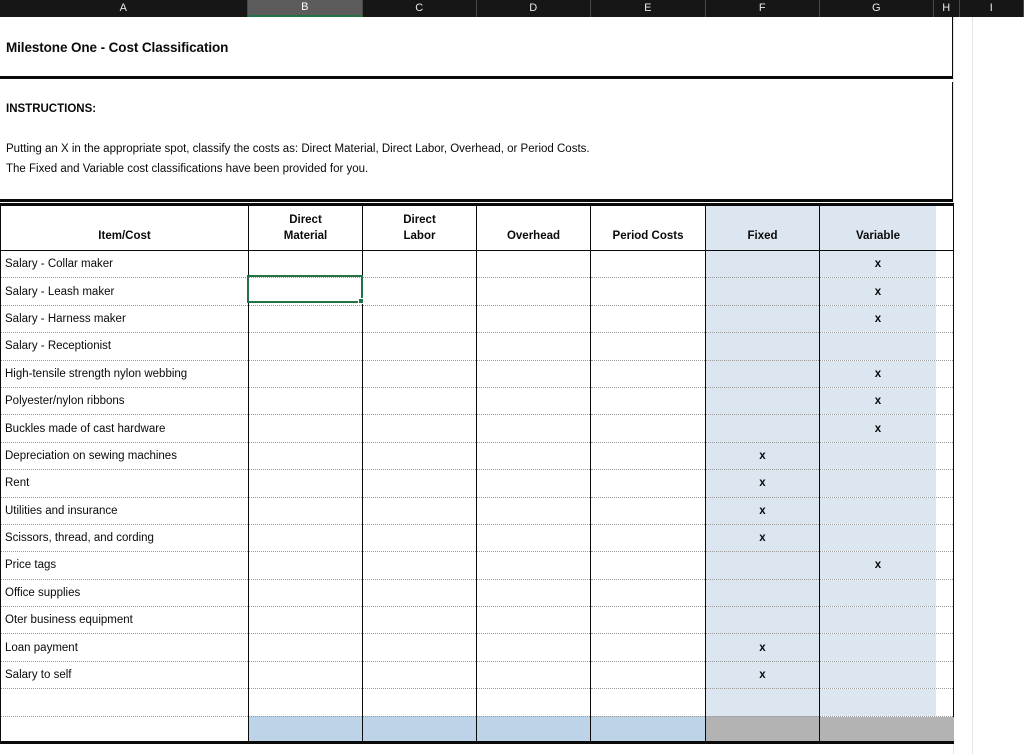  I want to click on cell-item-cost: High-tensile strength nylon webbing, so click(124, 374).